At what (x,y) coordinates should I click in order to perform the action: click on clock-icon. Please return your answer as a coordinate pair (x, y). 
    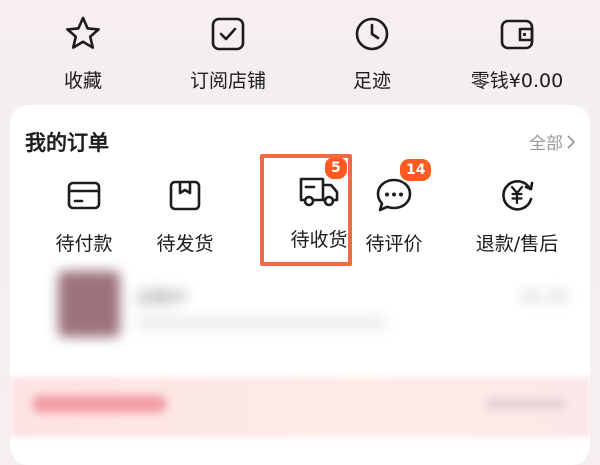
    Looking at the image, I should click on (372, 34).